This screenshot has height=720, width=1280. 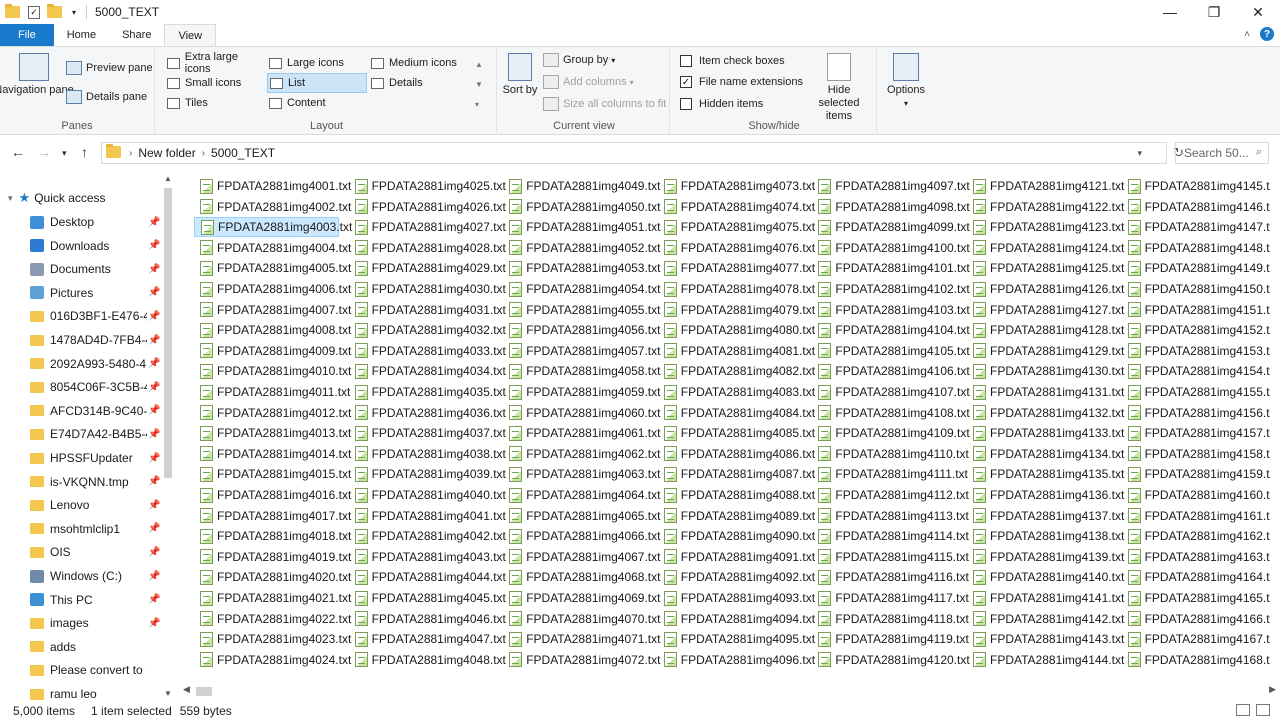 What do you see at coordinates (272, 268) in the screenshot?
I see `file-item: FPDATA2881img4005.txt` at bounding box center [272, 268].